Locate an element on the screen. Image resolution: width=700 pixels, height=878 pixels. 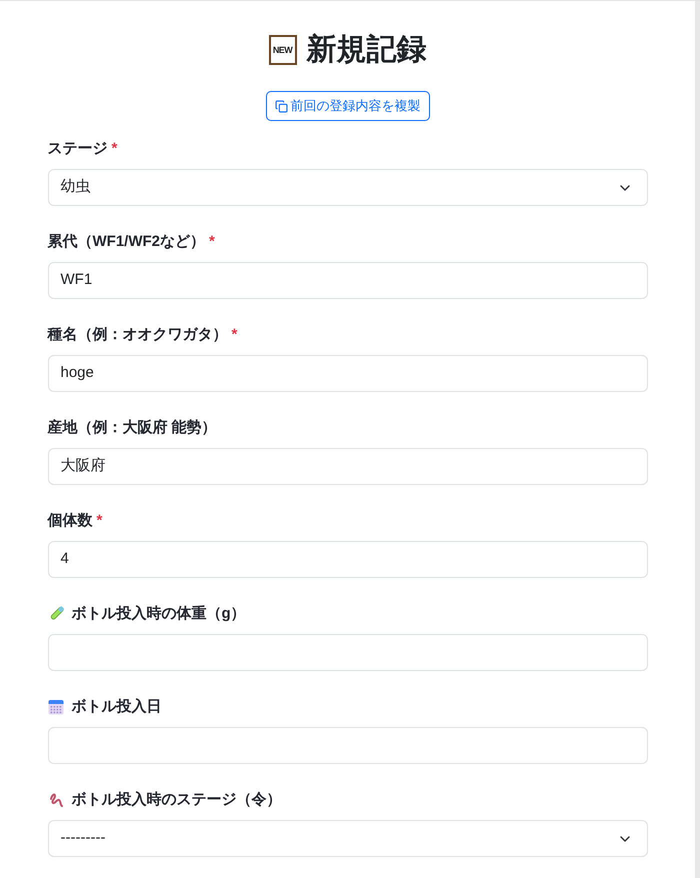
page-title: 新規記録 is located at coordinates (366, 50).